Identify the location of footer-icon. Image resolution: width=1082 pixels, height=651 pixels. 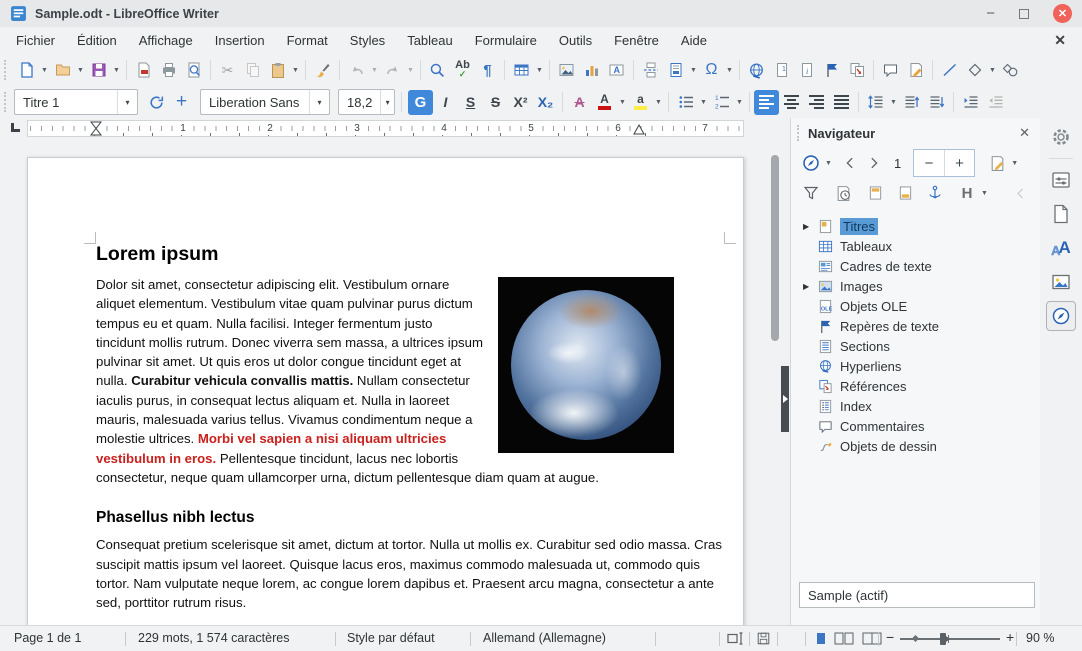
(905, 193).